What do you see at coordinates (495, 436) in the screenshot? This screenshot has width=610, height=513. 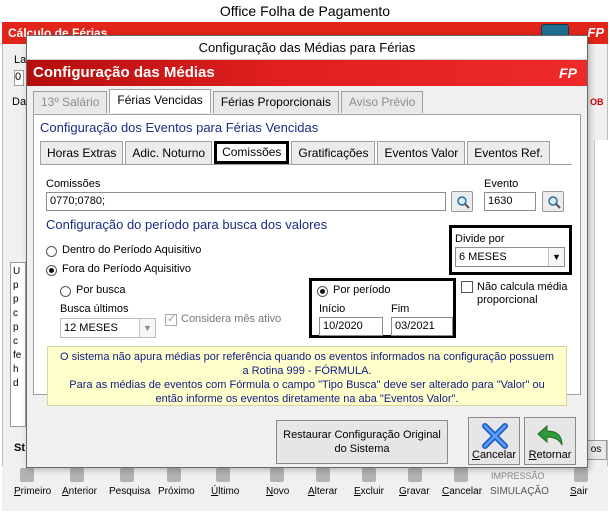 I see `close-icon` at bounding box center [495, 436].